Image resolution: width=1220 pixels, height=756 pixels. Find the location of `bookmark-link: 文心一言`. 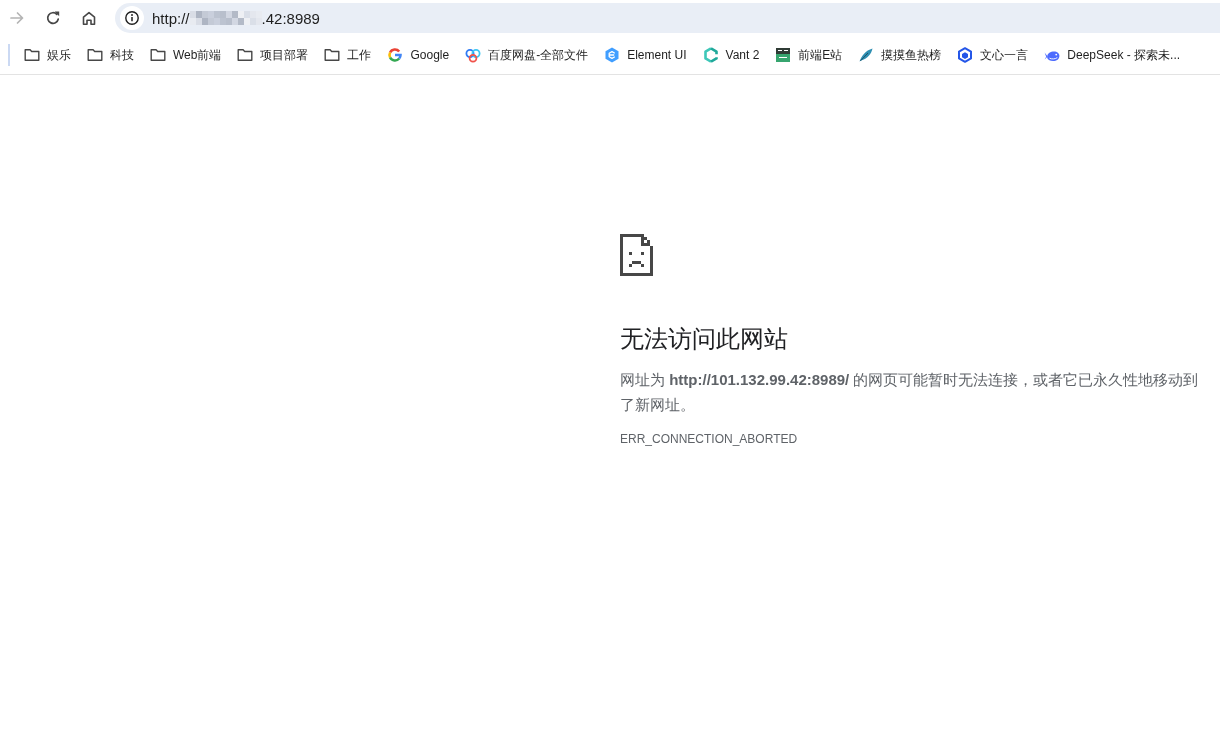

bookmark-link: 文心一言 is located at coordinates (993, 55).